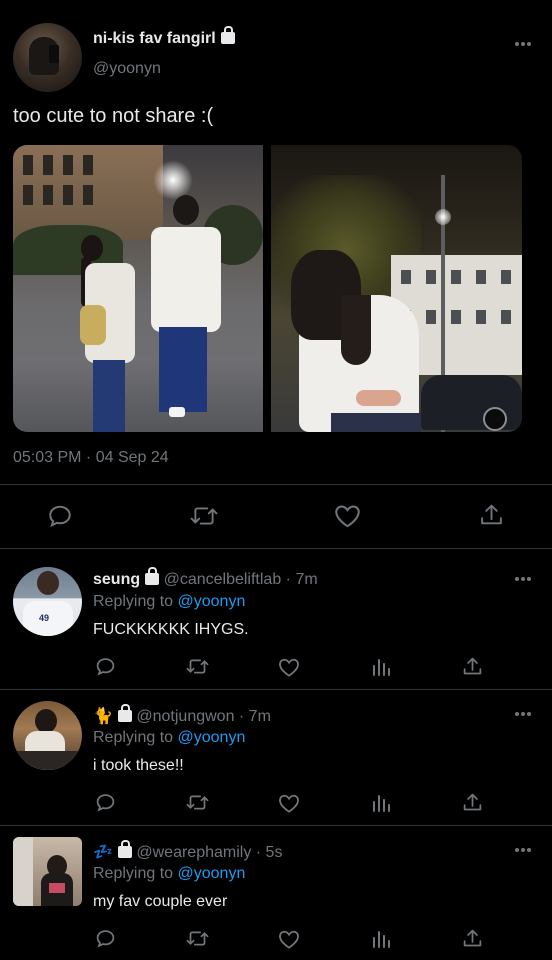  I want to click on reply-display-name: 🐈, so click(103, 716).